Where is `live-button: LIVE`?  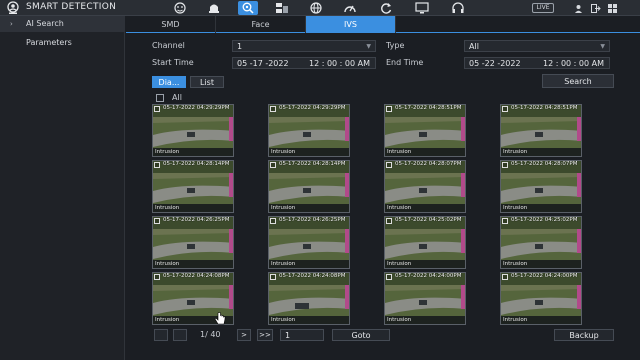 live-button: LIVE is located at coordinates (543, 8).